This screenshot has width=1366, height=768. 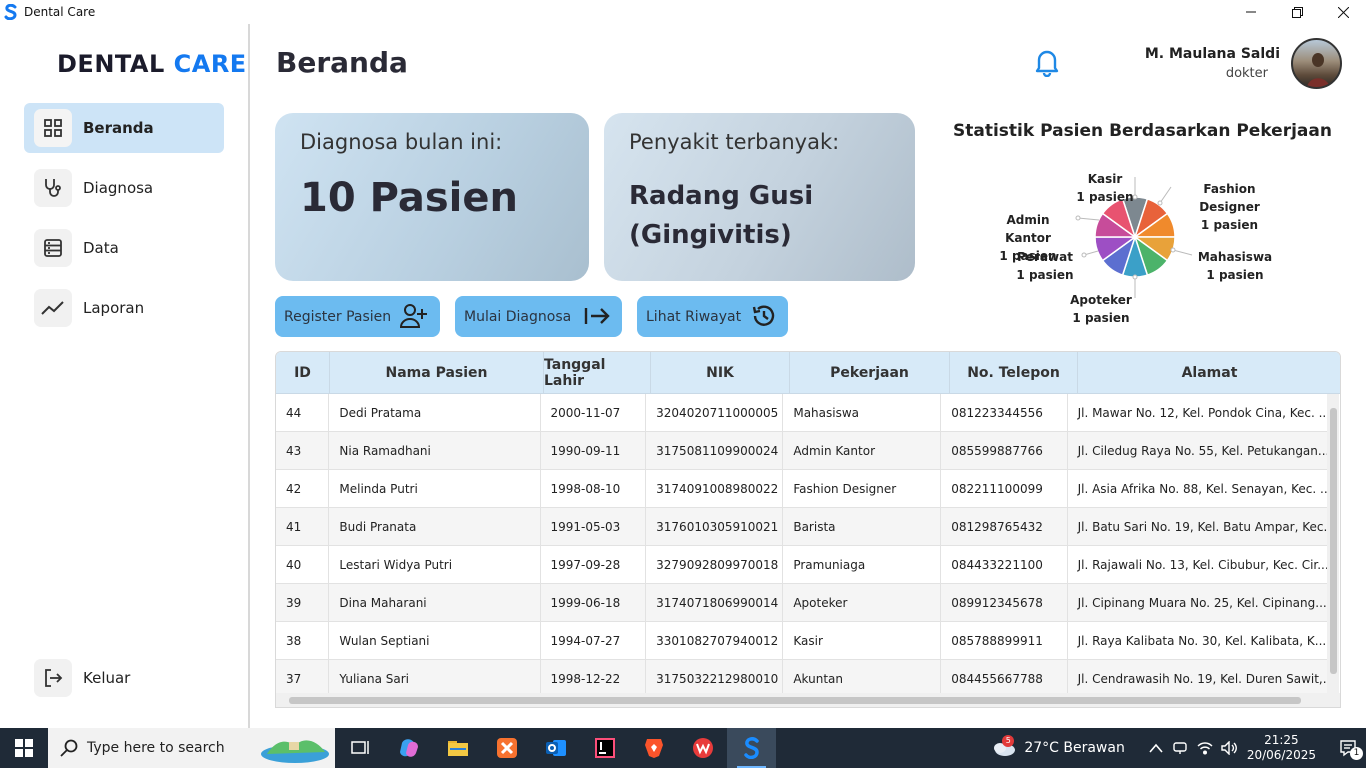 I want to click on clock: 21:25 20/06/2025, so click(x=1281, y=748).